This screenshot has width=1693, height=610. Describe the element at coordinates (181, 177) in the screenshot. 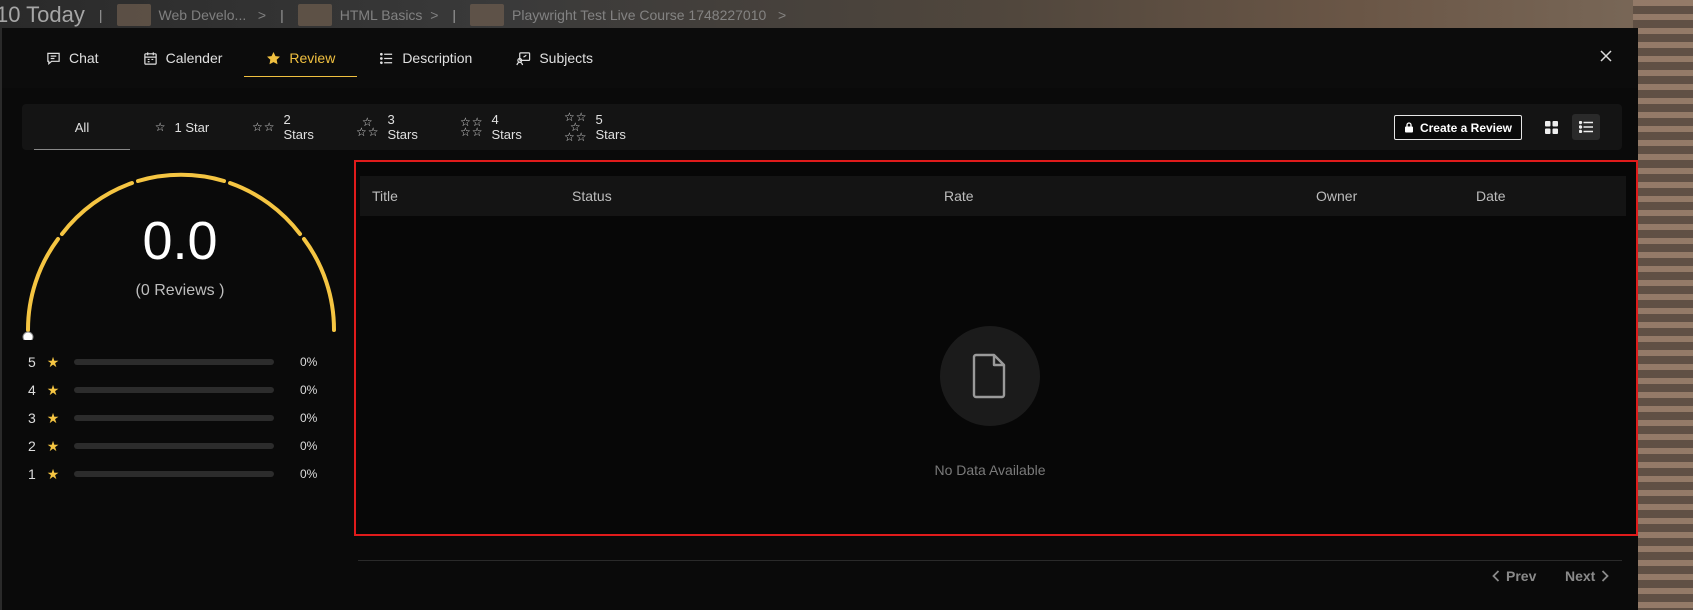

I see `gauge-segment` at that location.